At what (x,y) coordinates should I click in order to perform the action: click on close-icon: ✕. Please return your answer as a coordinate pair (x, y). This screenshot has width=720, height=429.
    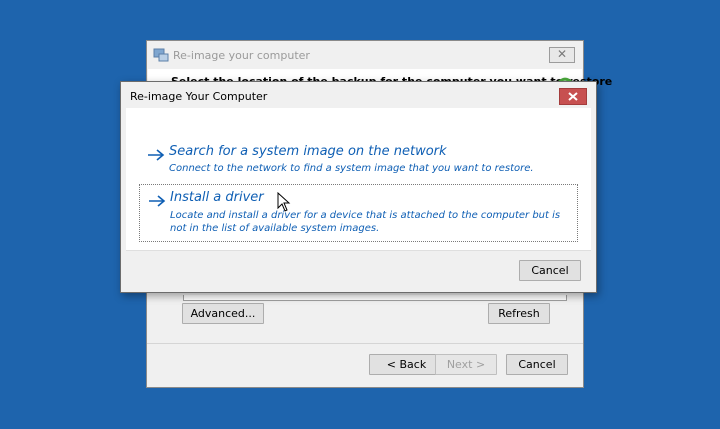
    Looking at the image, I should click on (562, 54).